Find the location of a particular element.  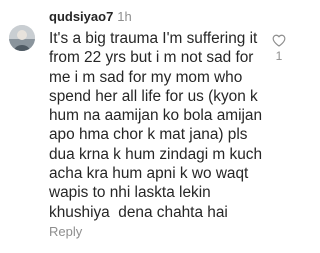

comment-line: spend her all life for us (kyon k is located at coordinates (153, 96).